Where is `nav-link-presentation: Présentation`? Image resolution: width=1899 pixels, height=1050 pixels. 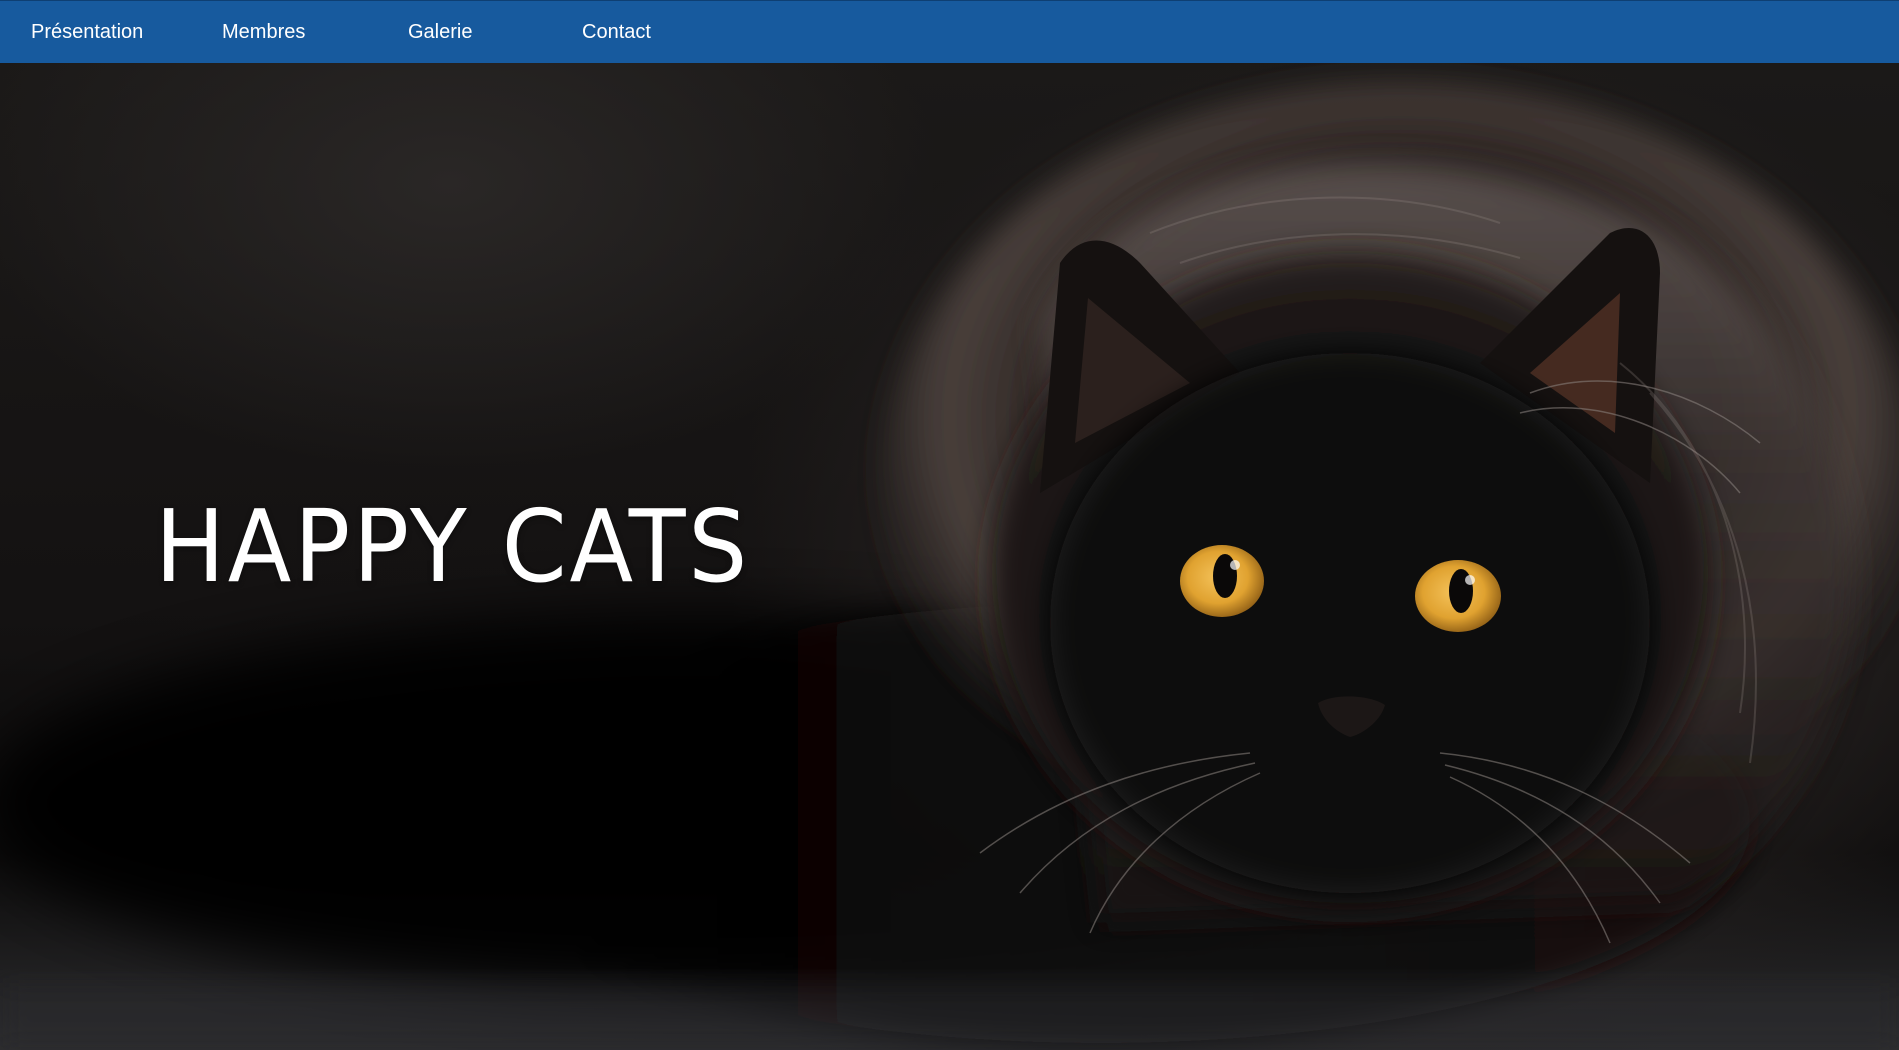
nav-link-presentation: Présentation is located at coordinates (87, 32).